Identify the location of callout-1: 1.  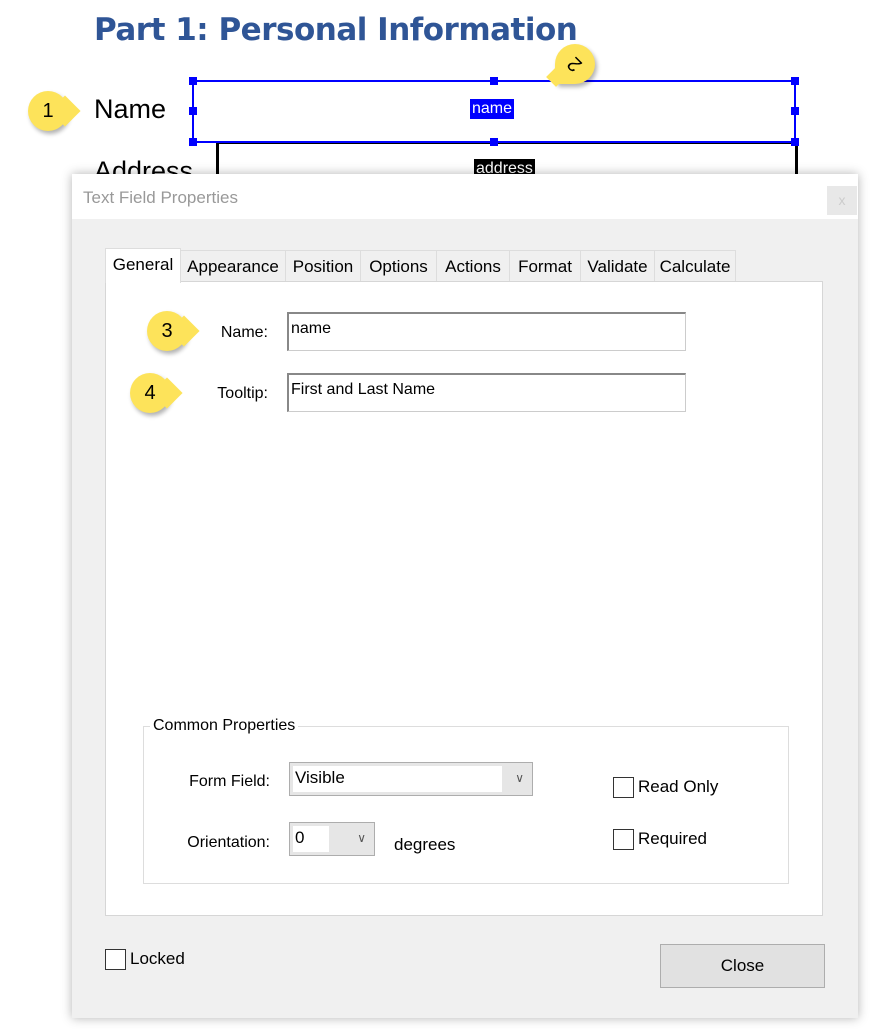
(54, 111).